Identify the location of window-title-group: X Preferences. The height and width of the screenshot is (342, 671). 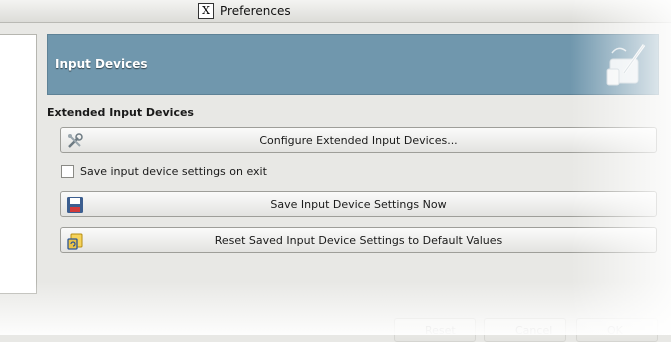
(244, 11).